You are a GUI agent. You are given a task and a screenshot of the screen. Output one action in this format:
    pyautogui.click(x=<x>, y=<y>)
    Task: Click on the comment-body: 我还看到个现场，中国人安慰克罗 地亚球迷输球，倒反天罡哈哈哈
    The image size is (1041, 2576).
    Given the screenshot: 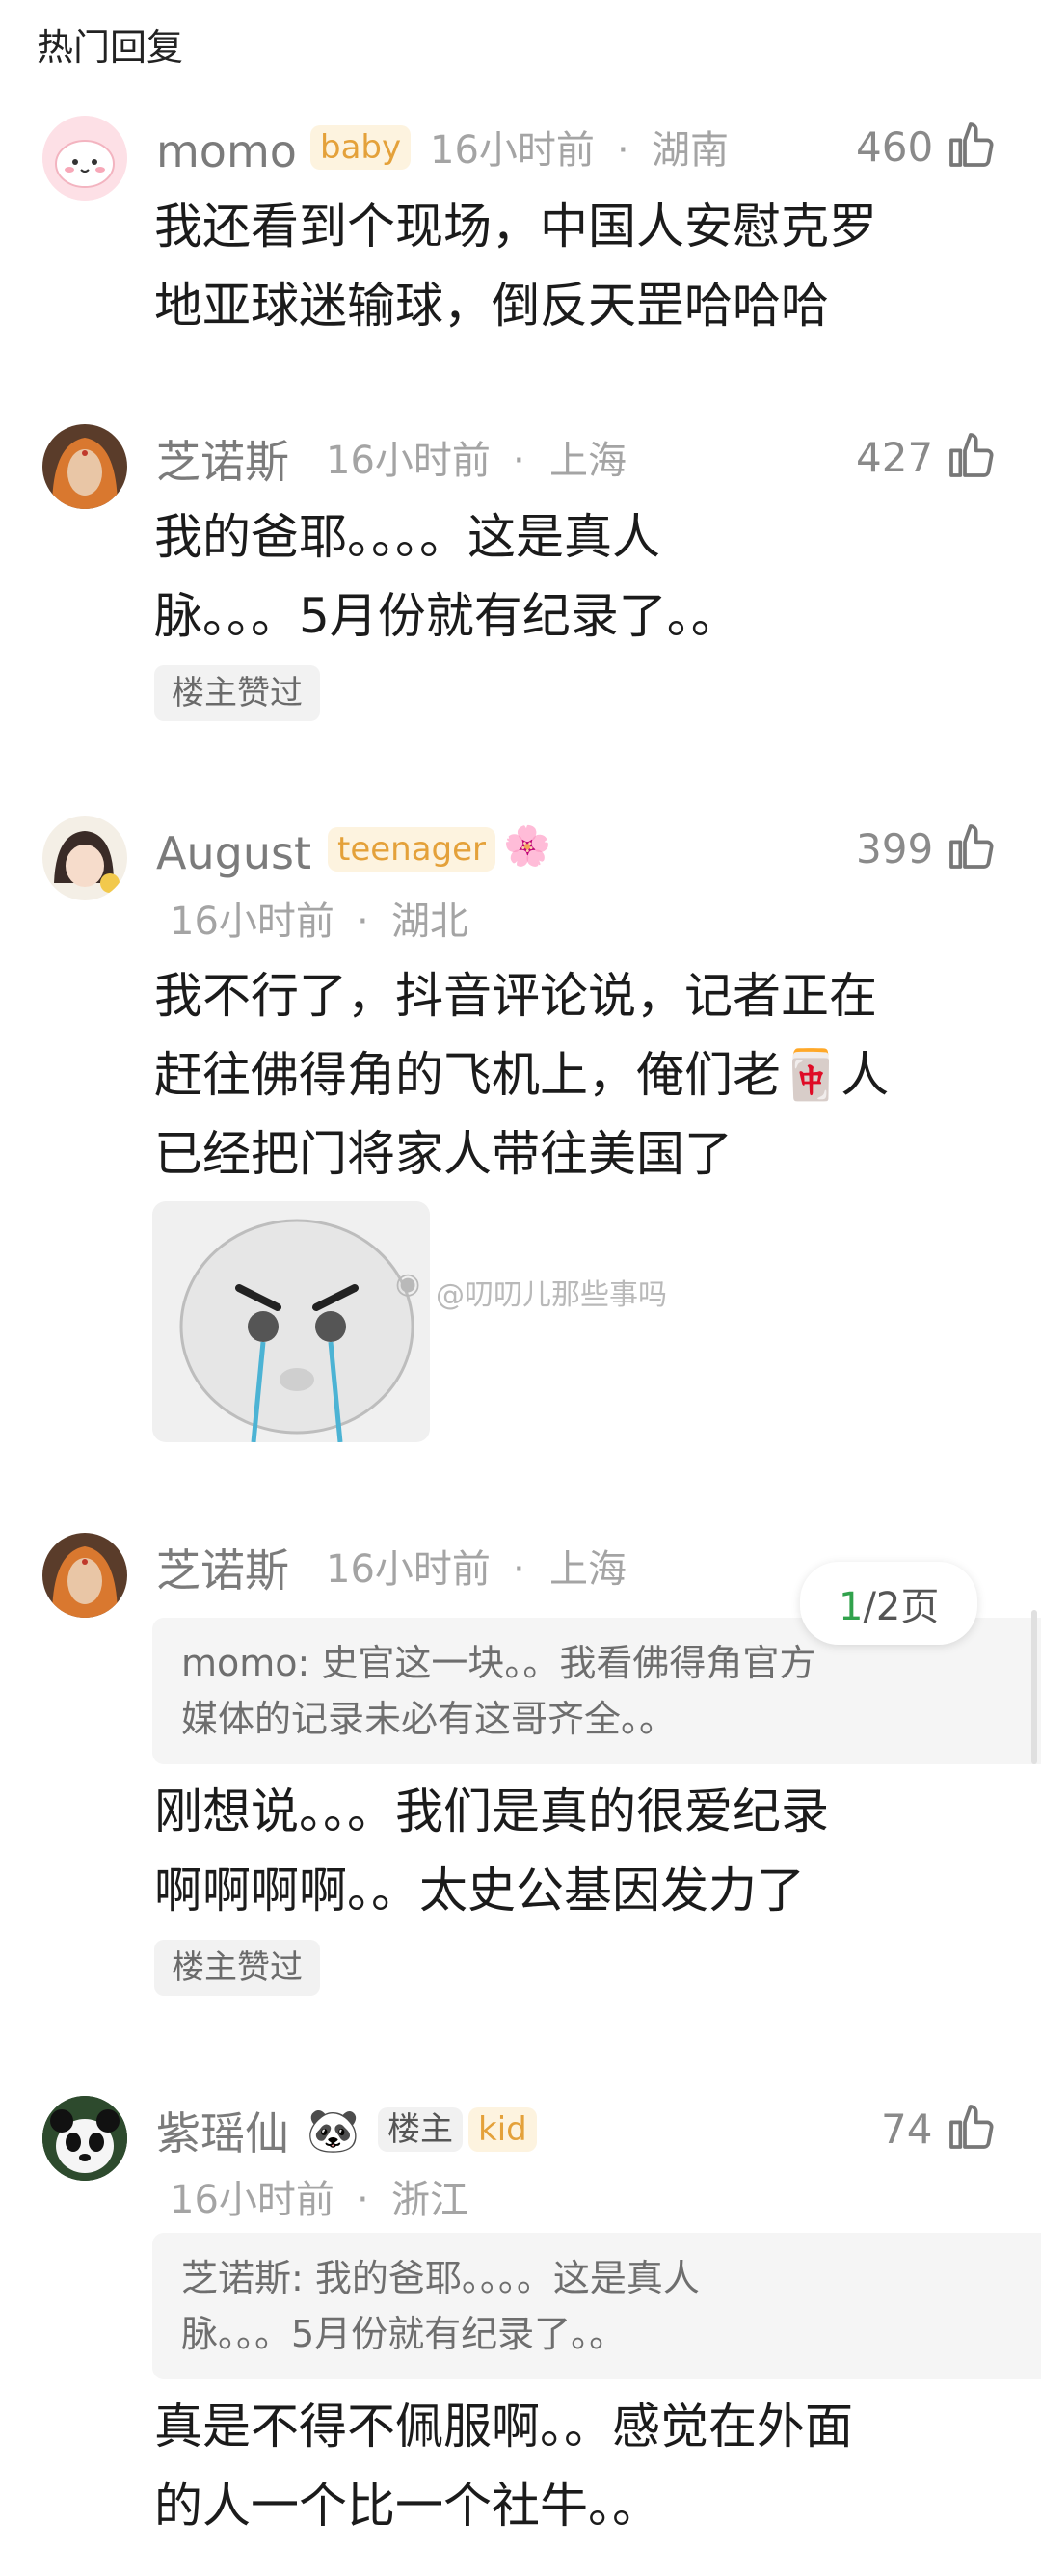 What is the action you would take?
    pyautogui.click(x=515, y=266)
    